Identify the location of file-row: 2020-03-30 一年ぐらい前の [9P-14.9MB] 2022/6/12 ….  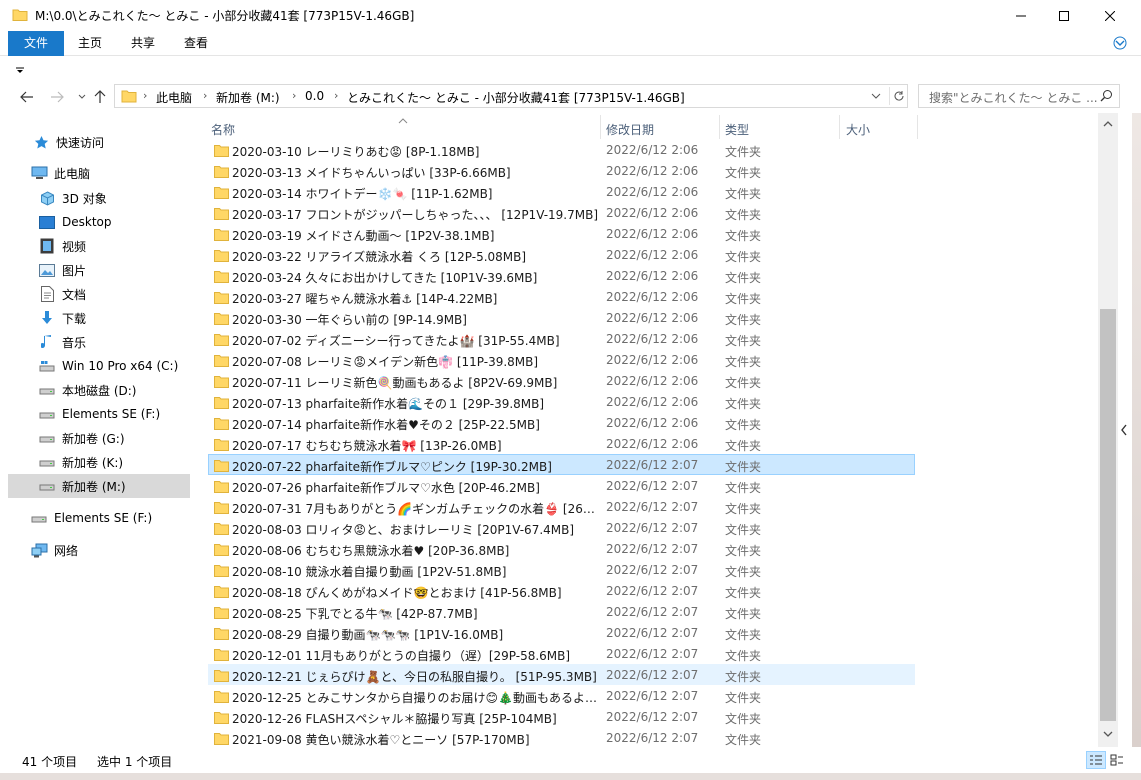
(561, 317).